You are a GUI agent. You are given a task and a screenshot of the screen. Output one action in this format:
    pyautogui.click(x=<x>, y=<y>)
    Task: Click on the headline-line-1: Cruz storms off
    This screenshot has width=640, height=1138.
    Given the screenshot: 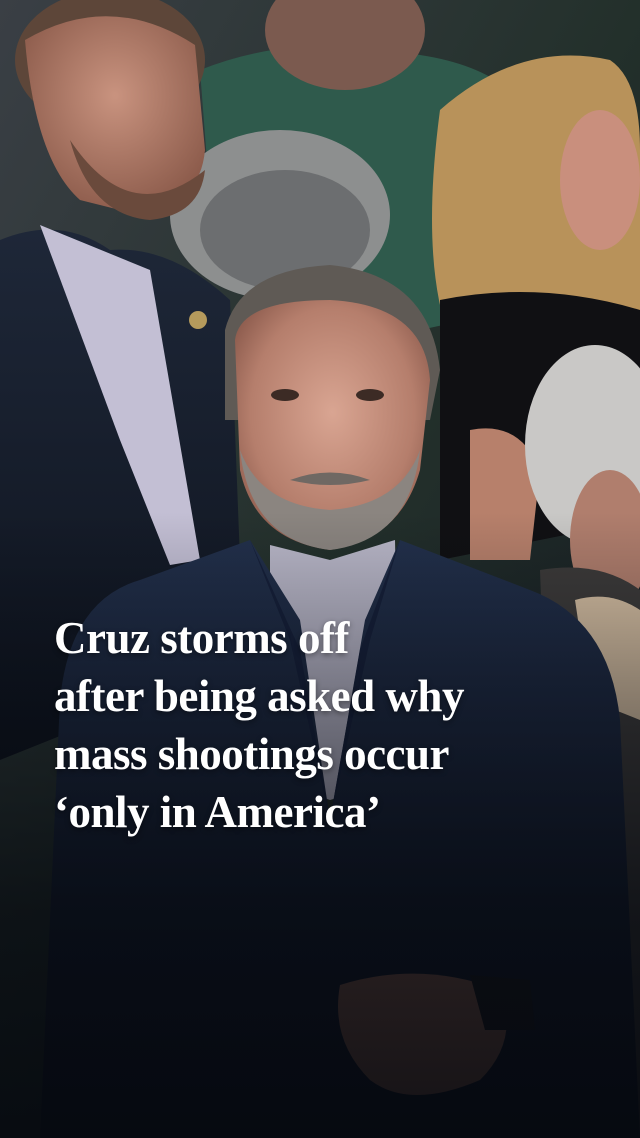 What is the action you would take?
    pyautogui.click(x=201, y=638)
    